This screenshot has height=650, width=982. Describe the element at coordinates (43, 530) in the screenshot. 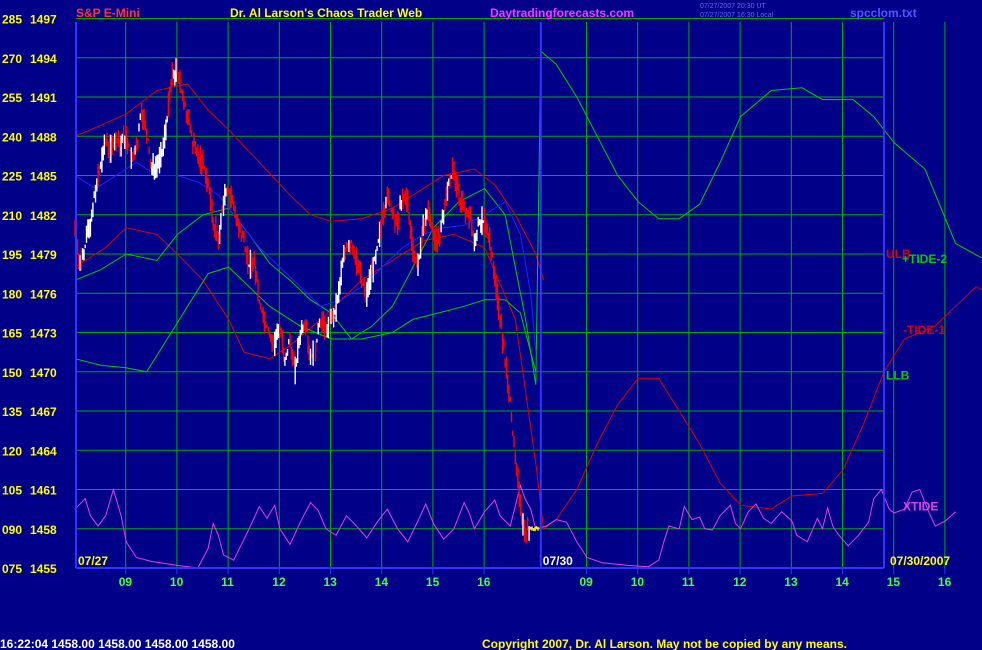

I see `y-tick-right: 1458` at that location.